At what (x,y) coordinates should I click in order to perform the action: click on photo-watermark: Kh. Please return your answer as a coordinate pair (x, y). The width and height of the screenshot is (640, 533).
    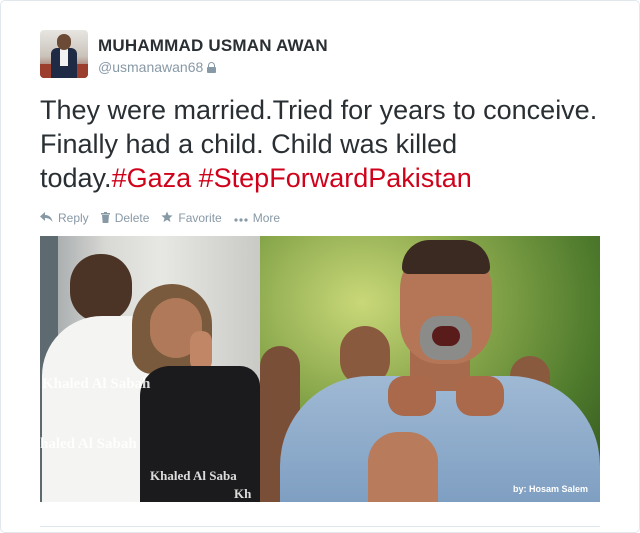
    Looking at the image, I should click on (243, 493).